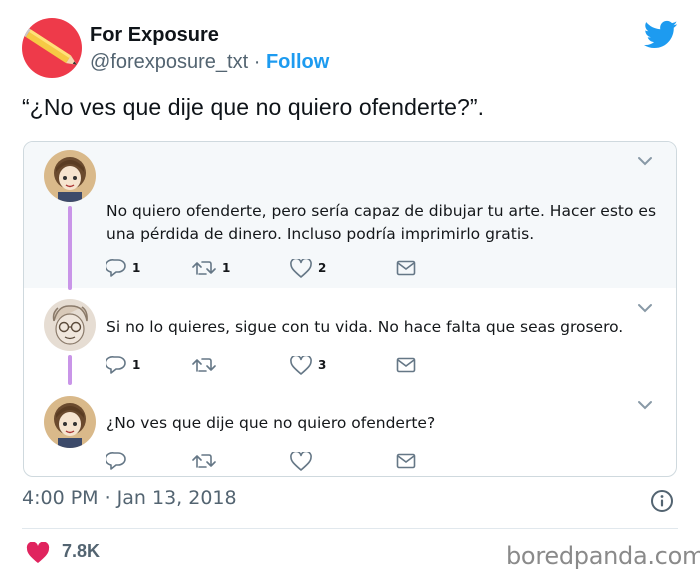 This screenshot has height=579, width=700. What do you see at coordinates (261, 268) in the screenshot?
I see `action-bar: 1 1 2` at bounding box center [261, 268].